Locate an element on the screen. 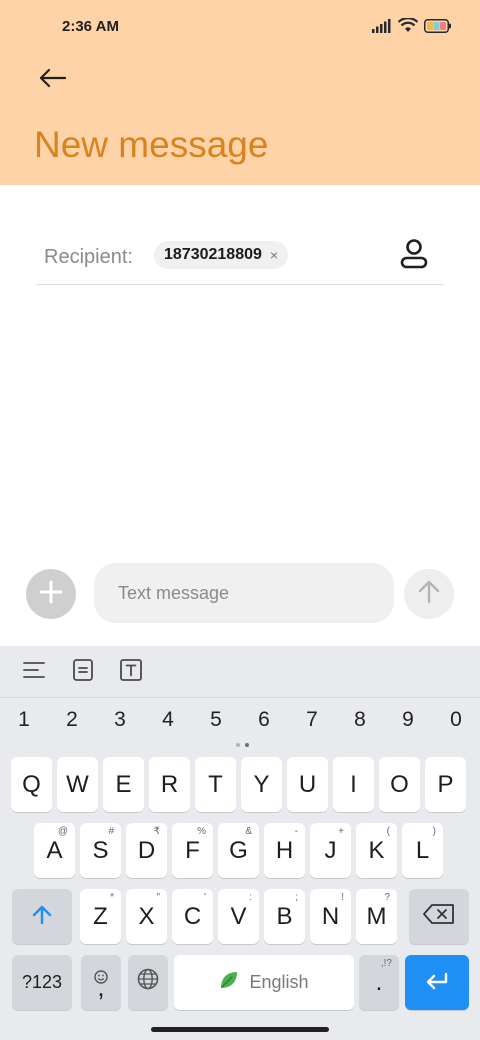 The width and height of the screenshot is (480, 1040). add-attachment-button is located at coordinates (51, 594).